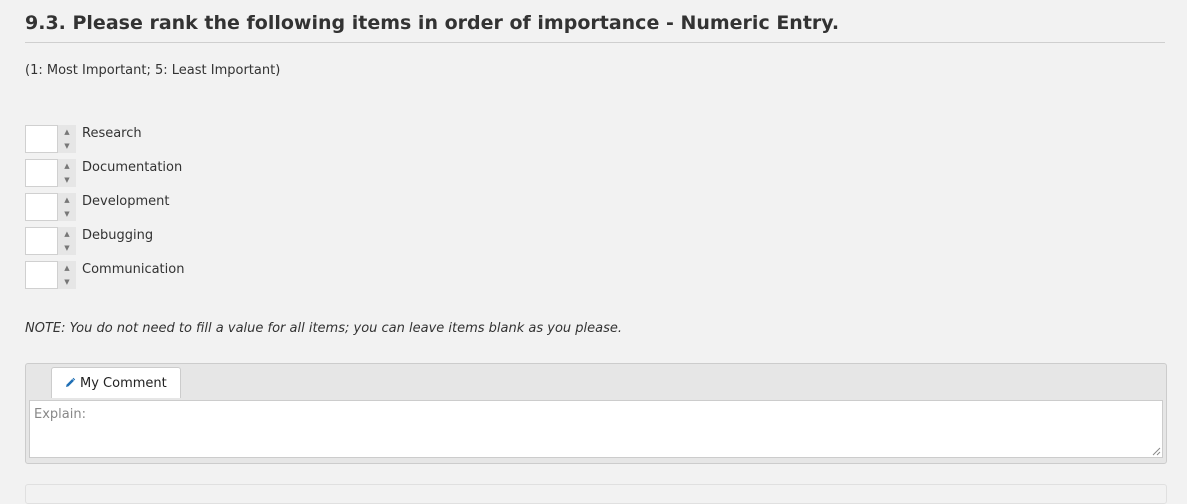 Image resolution: width=1187 pixels, height=504 pixels. I want to click on resize-handle-icon, so click(1156, 451).